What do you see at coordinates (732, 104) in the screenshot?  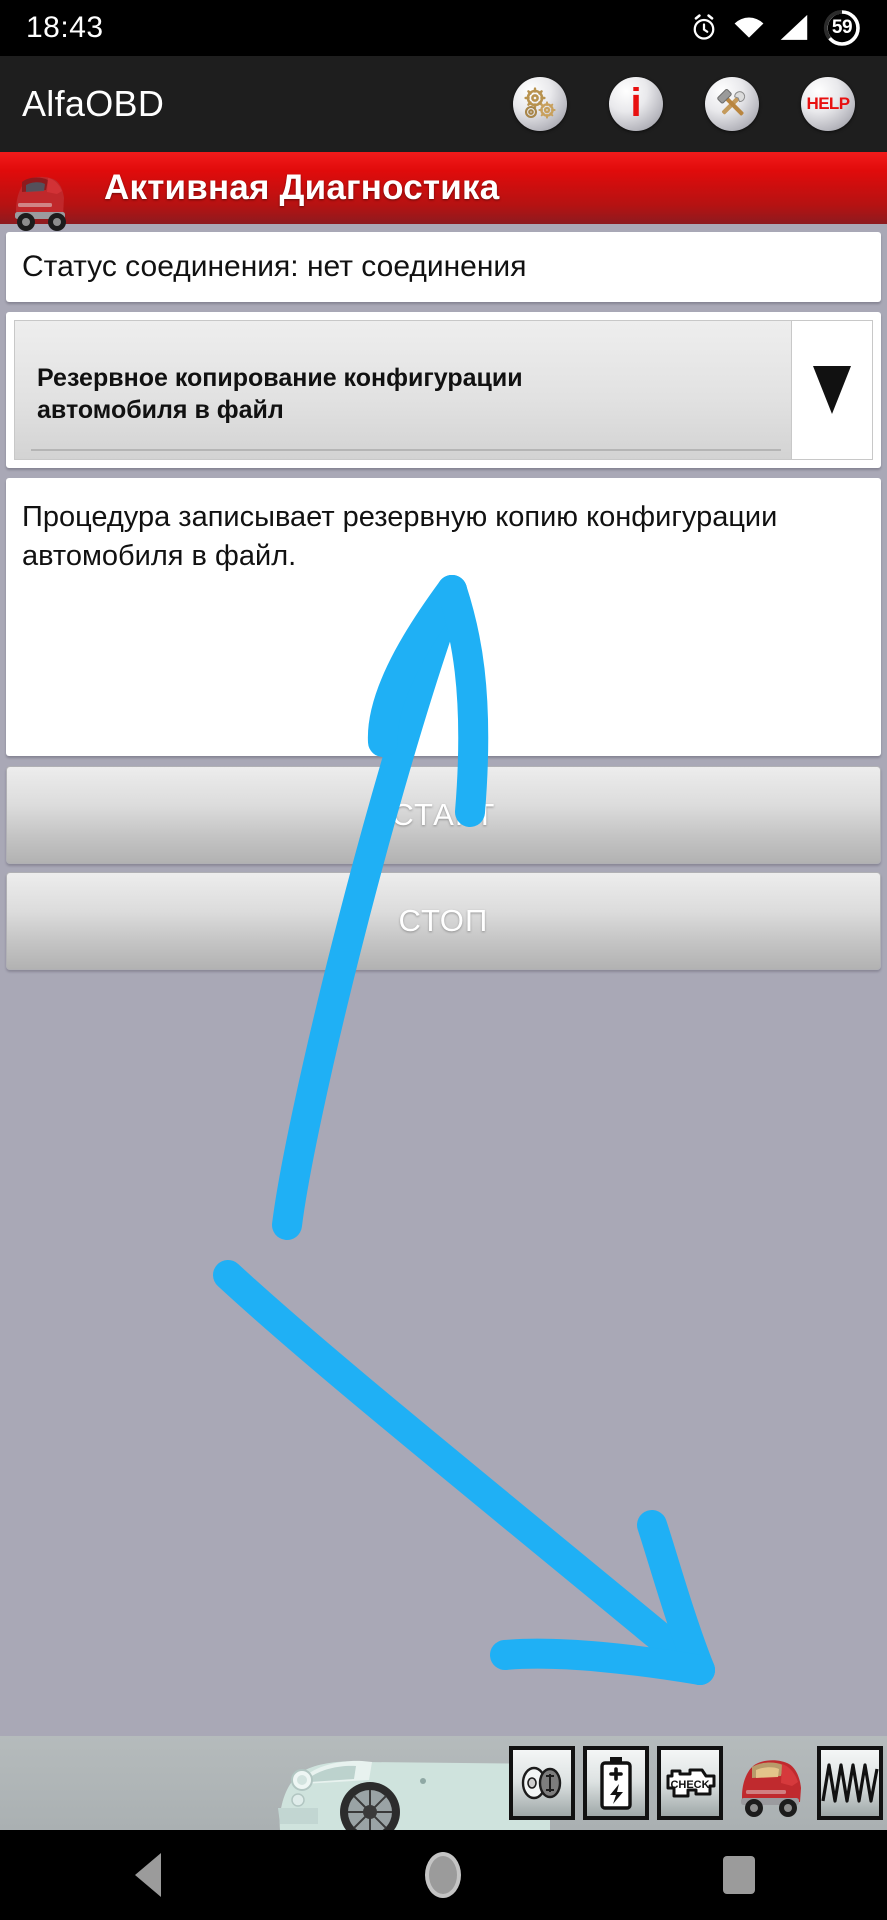 I see `tools-icon` at bounding box center [732, 104].